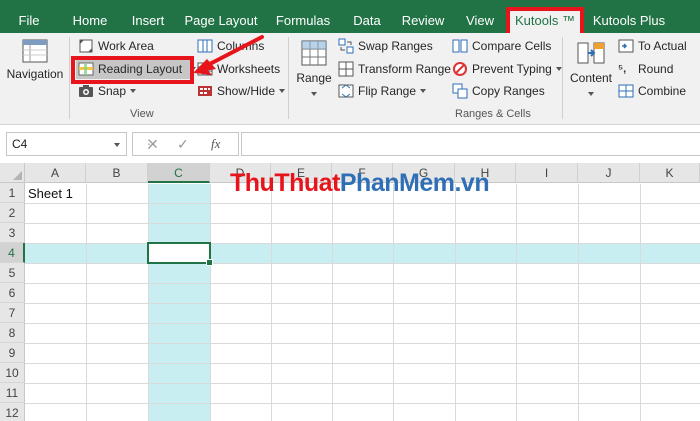 The height and width of the screenshot is (421, 700). I want to click on row-header: 4, so click(12, 253).